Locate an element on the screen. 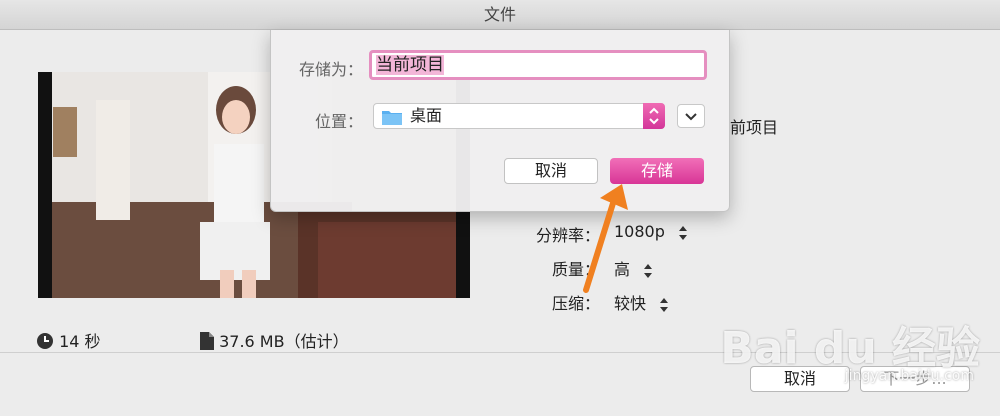  size-info: 37.6 MB（估计） is located at coordinates (274, 340).